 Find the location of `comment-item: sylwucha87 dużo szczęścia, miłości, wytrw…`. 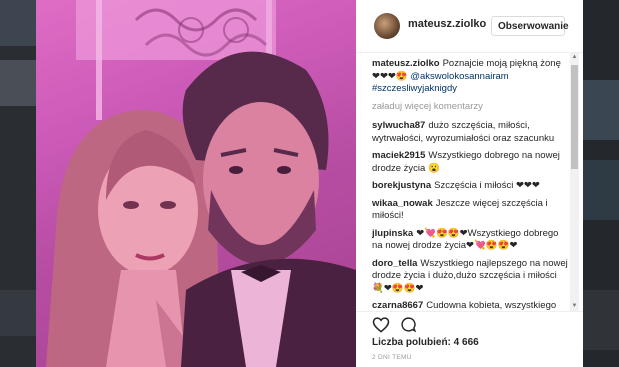

comment-item: sylwucha87 dużo szczęścia, miłości, wytrw… is located at coordinates (470, 132).